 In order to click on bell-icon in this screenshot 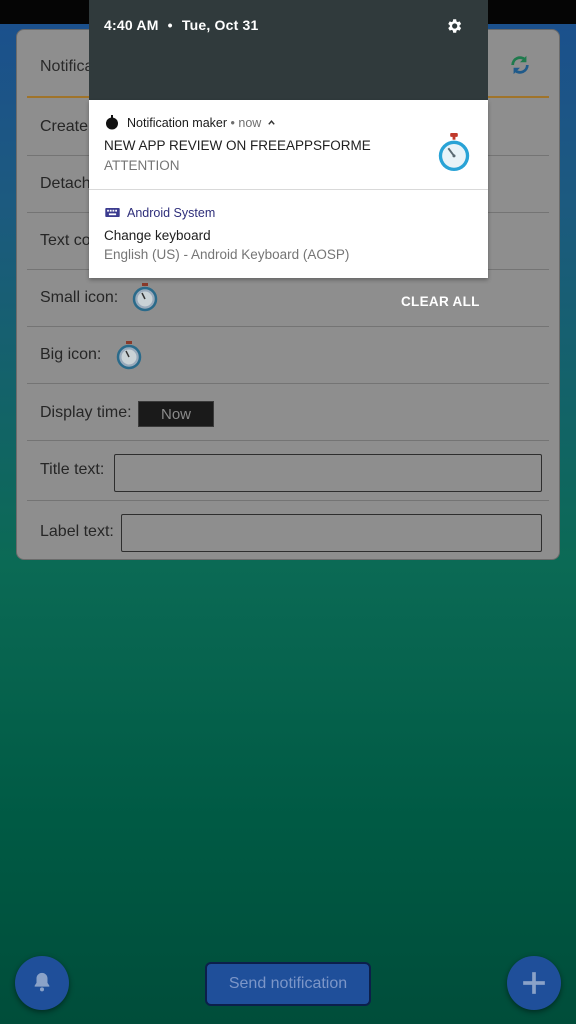, I will do `click(42, 982)`.